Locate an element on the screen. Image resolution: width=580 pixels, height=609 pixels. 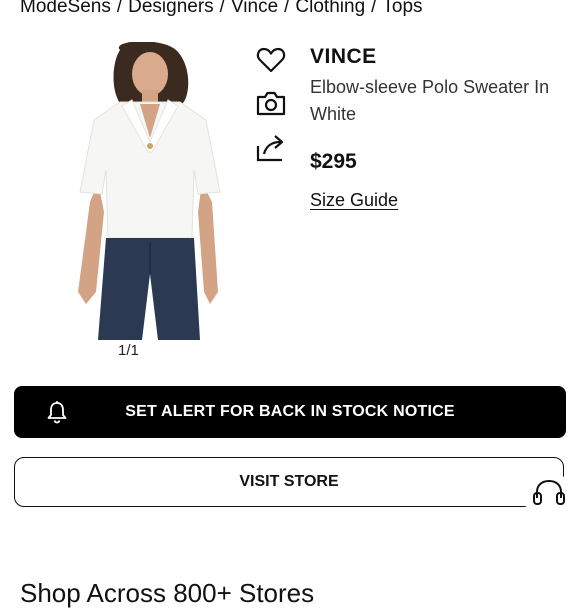
product-name: Elbow-sleeve Polo Sweater In White is located at coordinates (430, 100).